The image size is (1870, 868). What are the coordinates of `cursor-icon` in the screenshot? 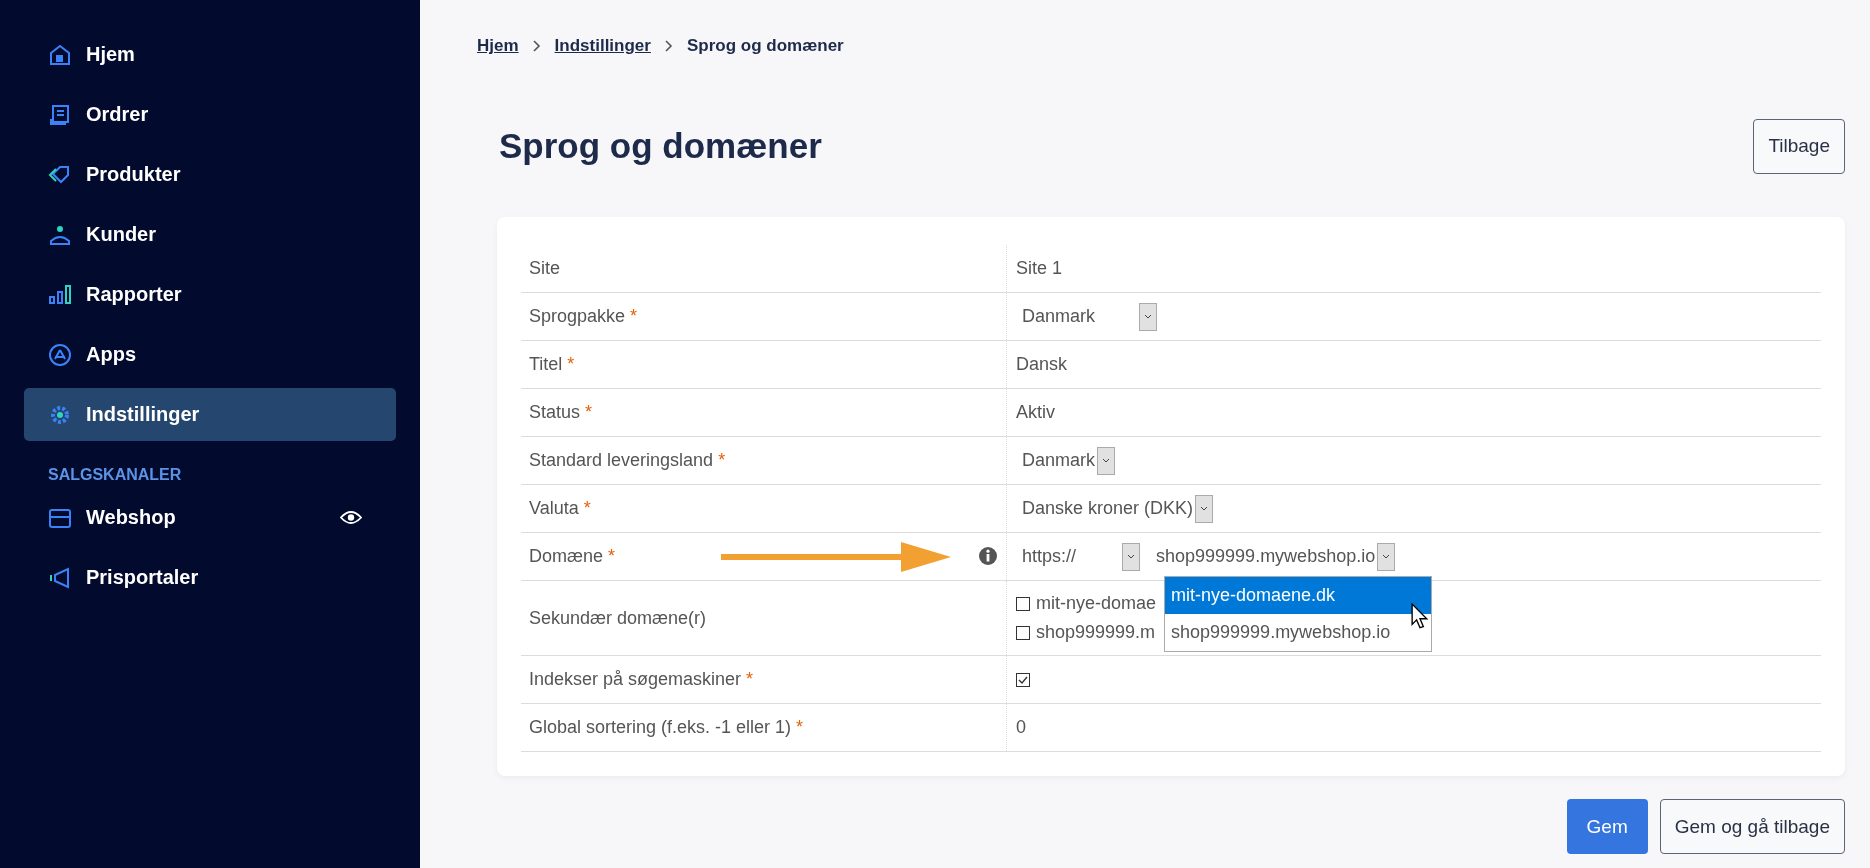 It's located at (1420, 616).